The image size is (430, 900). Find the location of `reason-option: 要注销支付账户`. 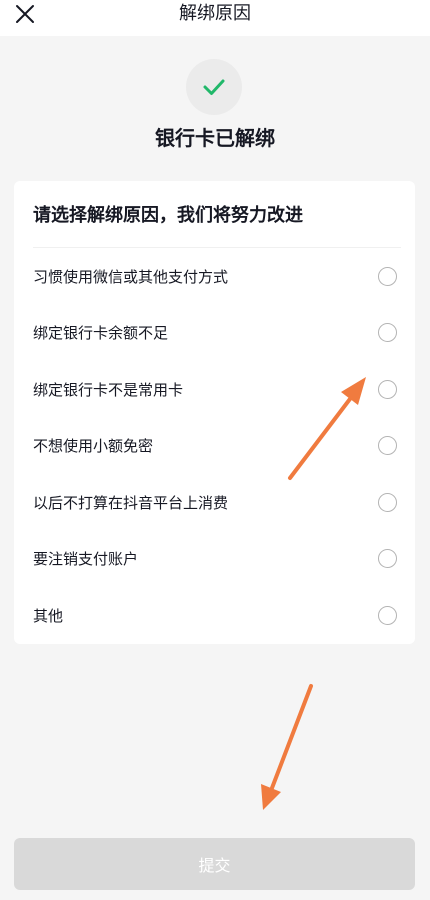

reason-option: 要注销支付账户 is located at coordinates (214, 559).